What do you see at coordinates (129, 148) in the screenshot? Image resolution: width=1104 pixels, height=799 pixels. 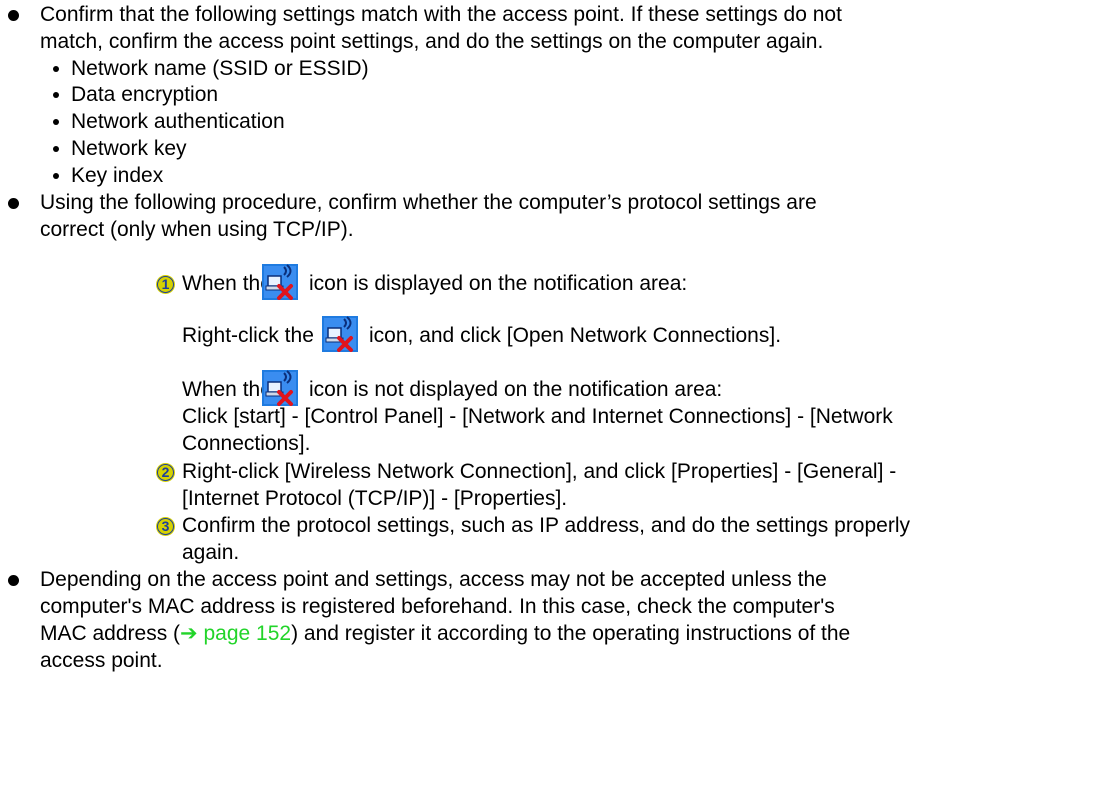 I see `list-item: Network key` at bounding box center [129, 148].